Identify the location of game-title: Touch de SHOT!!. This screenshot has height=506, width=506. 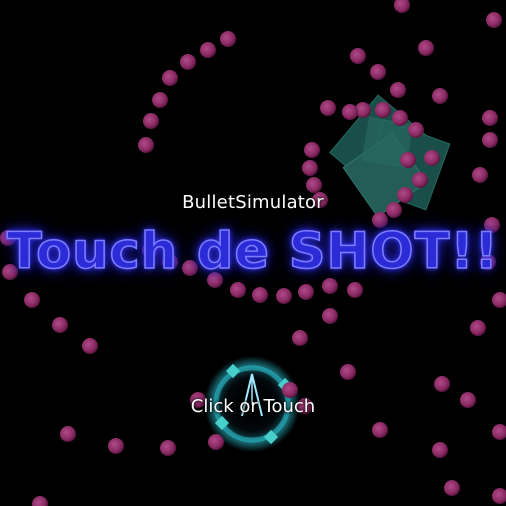
(252, 251).